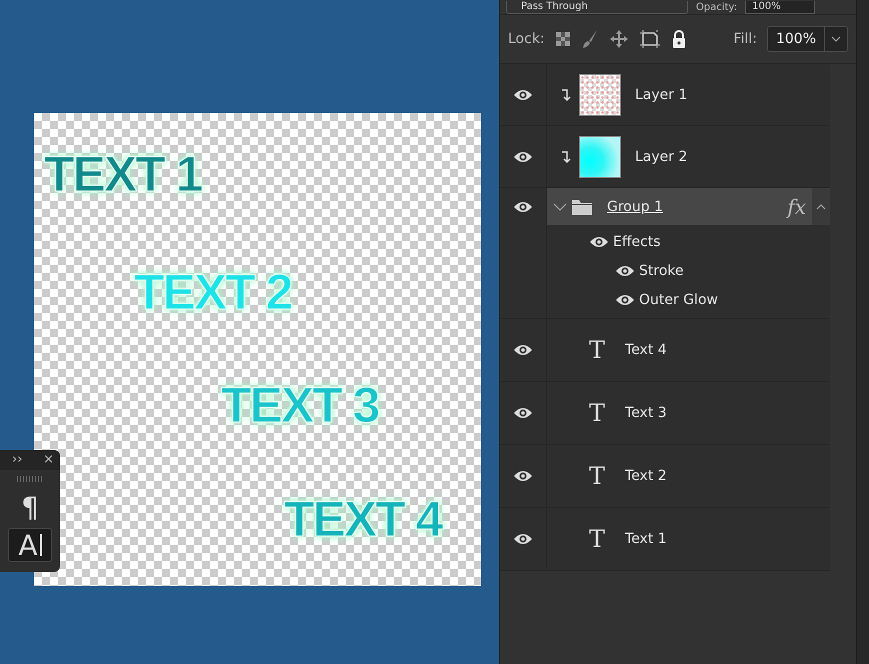 Image resolution: width=869 pixels, height=664 pixels. I want to click on layer-name: Text 2, so click(646, 476).